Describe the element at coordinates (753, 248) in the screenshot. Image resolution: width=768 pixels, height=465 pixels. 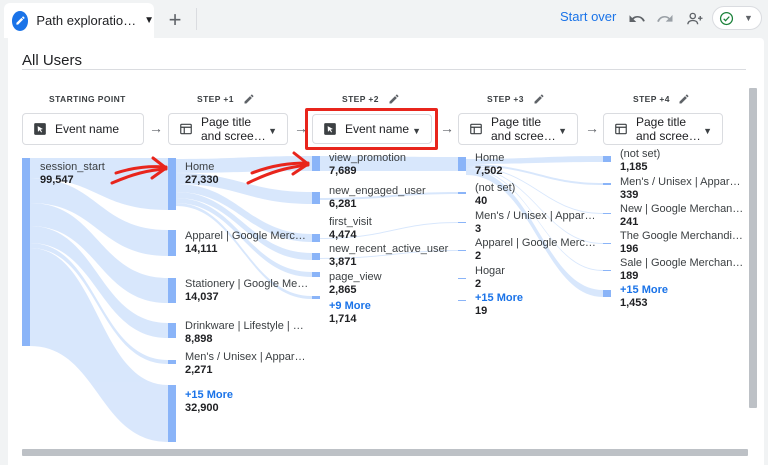
I see `vertical-scrollbar` at that location.